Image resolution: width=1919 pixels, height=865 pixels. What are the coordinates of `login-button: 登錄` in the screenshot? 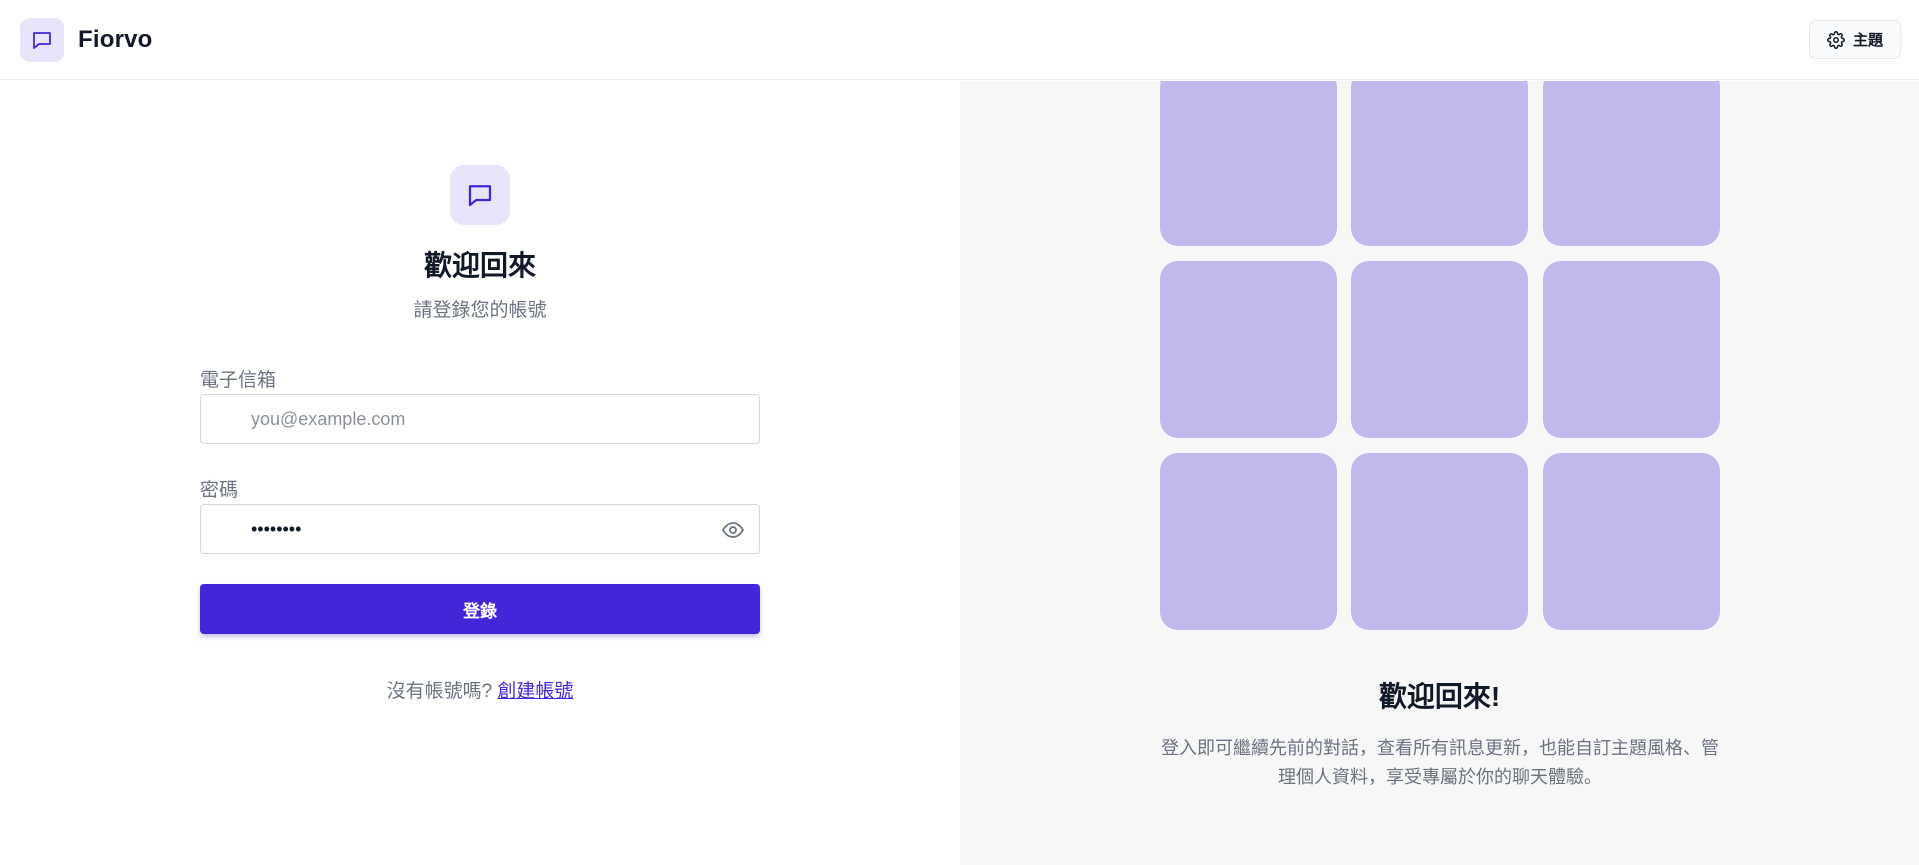 It's located at (480, 609).